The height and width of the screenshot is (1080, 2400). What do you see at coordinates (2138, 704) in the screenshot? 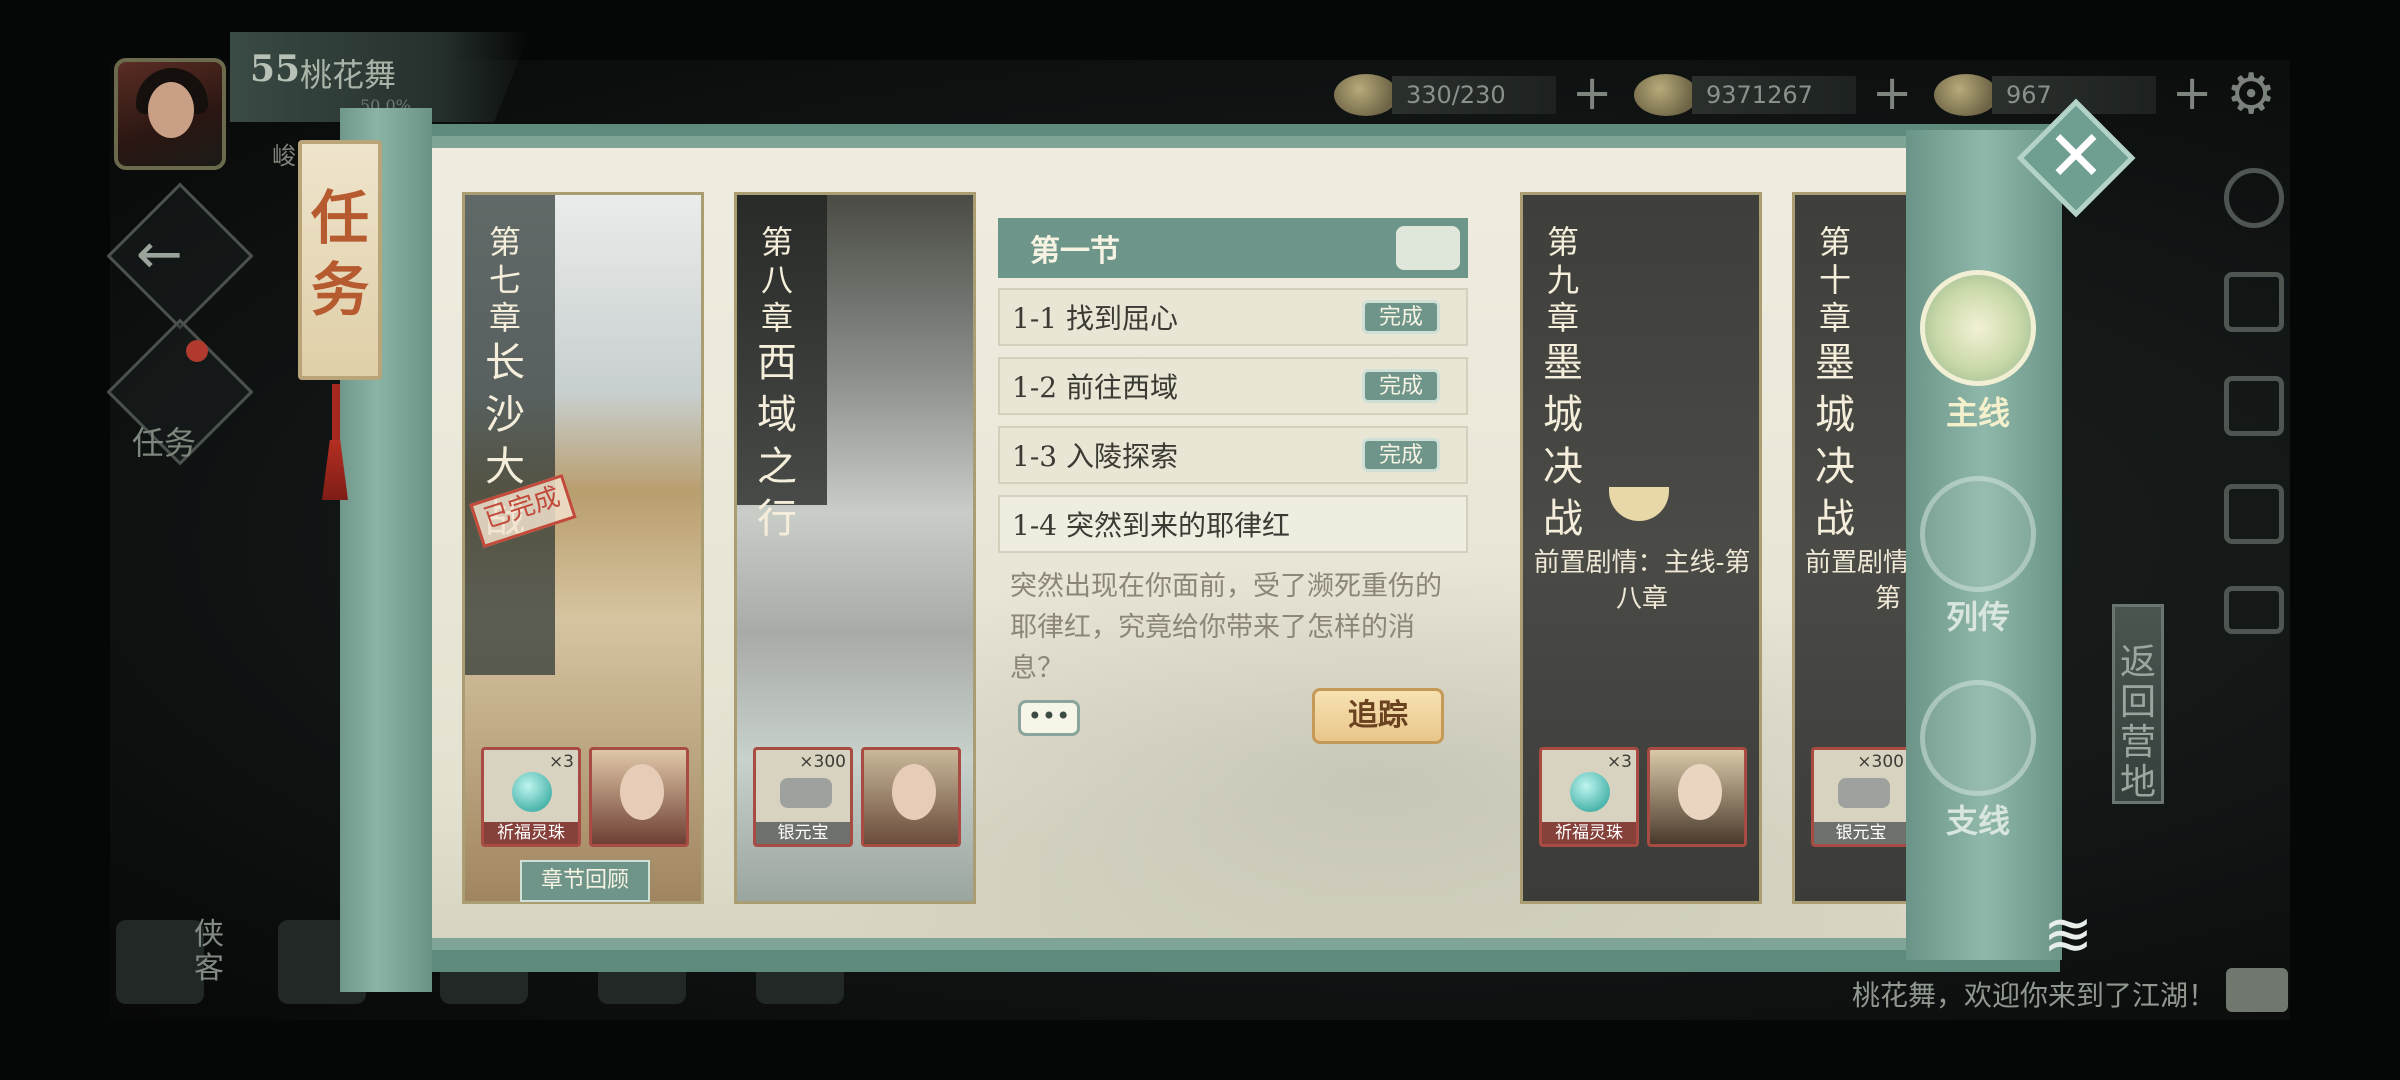
I see `return-camp-button: 返回营地` at bounding box center [2138, 704].